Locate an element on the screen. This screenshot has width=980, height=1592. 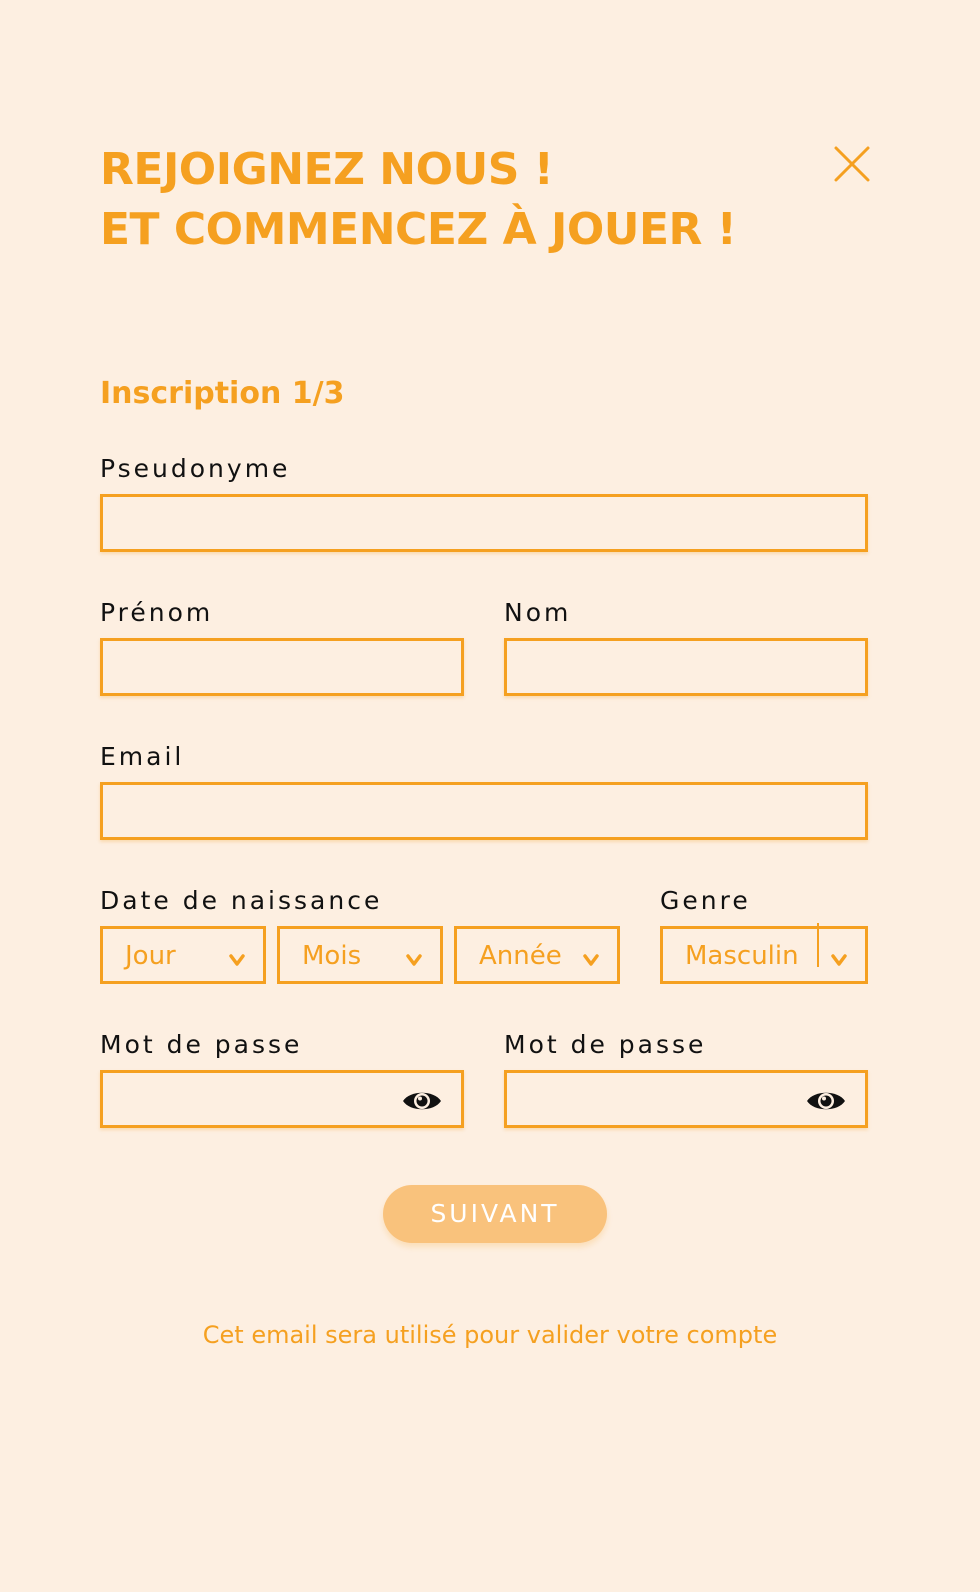
email-input is located at coordinates (484, 811).